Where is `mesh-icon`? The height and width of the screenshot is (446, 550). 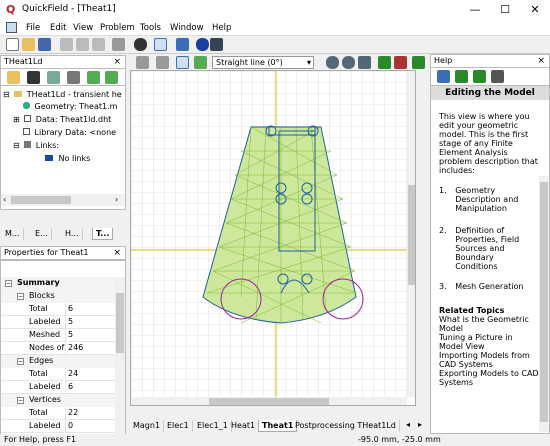 mesh-icon is located at coordinates (111, 77).